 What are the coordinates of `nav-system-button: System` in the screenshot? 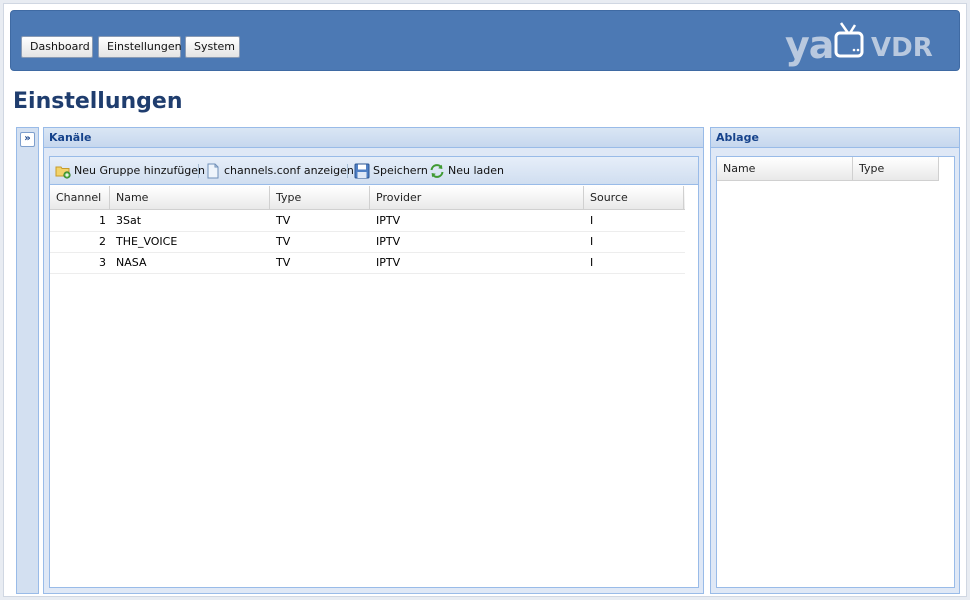 It's located at (212, 47).